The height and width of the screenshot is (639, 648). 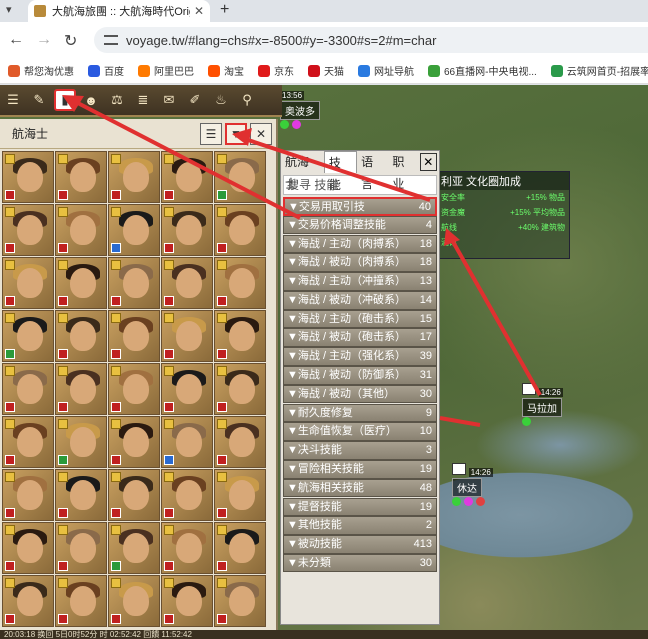 What do you see at coordinates (360, 206) in the screenshot?
I see `skill-category-row: ▼交易用取引技 40` at bounding box center [360, 206].